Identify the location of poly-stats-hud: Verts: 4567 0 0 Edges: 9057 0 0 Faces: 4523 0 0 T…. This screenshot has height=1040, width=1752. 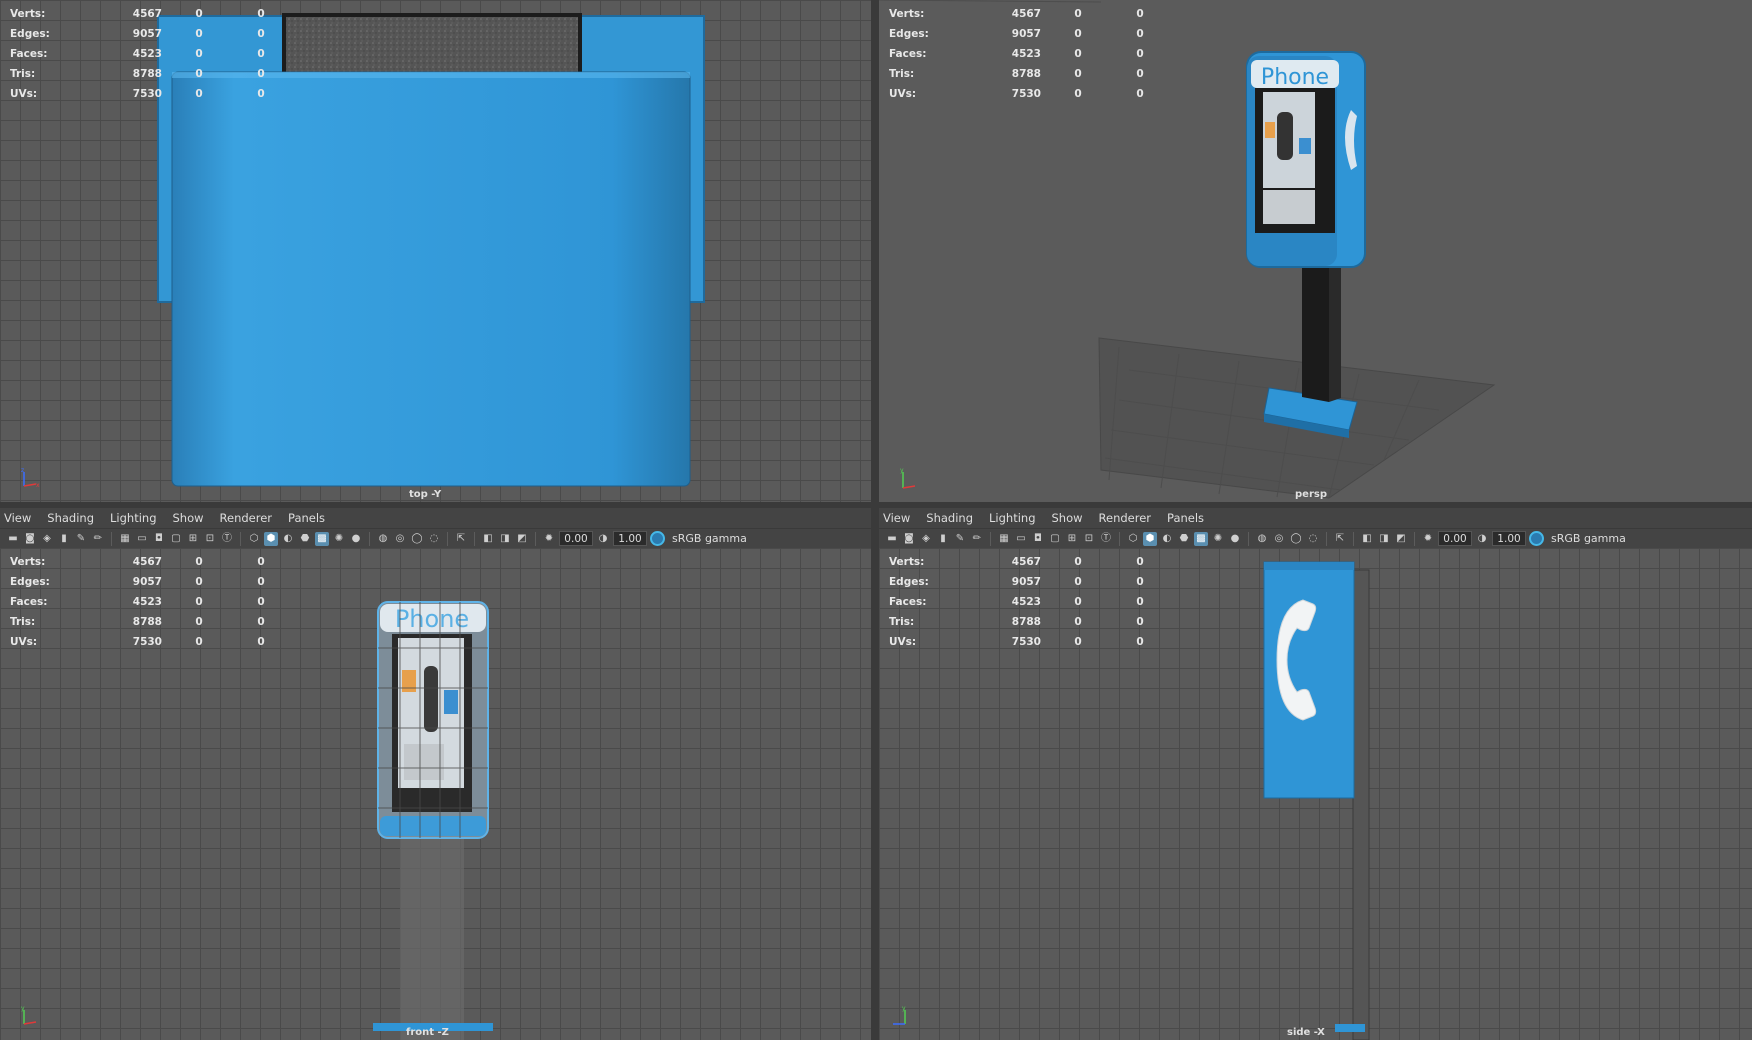
(151, 54).